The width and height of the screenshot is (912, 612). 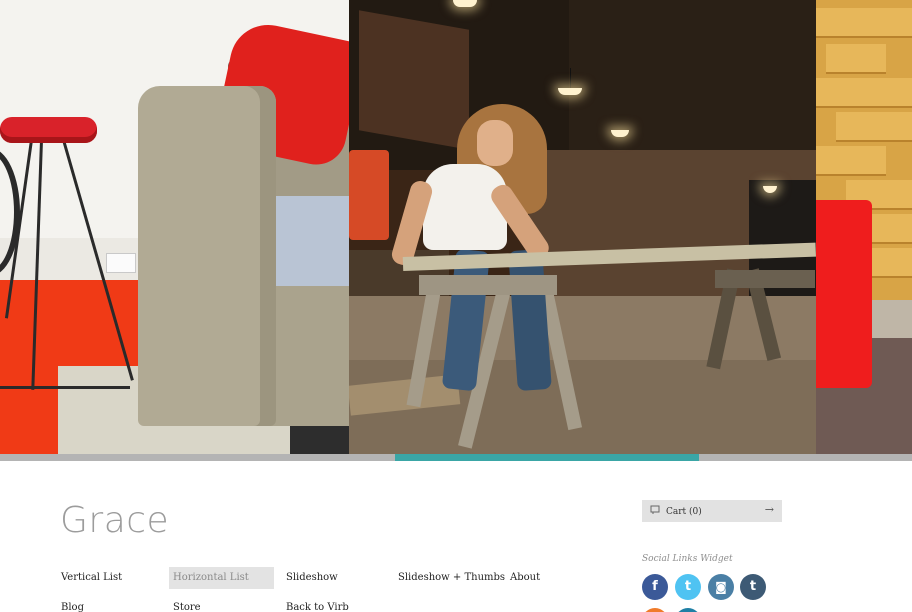 What do you see at coordinates (369, 195) in the screenshot?
I see `red-machine` at bounding box center [369, 195].